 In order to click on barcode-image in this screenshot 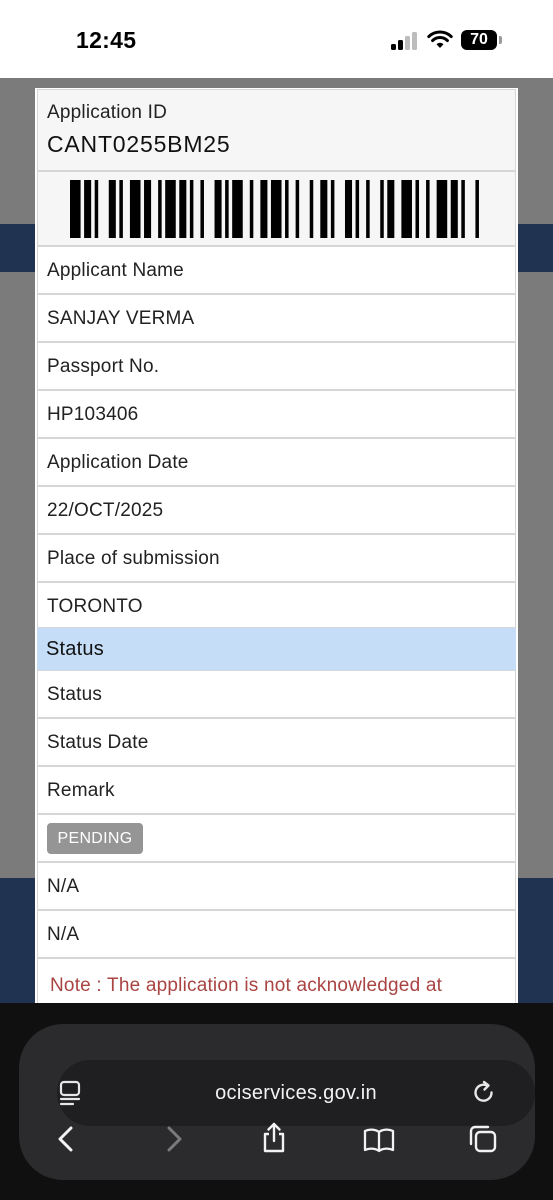, I will do `click(274, 209)`.